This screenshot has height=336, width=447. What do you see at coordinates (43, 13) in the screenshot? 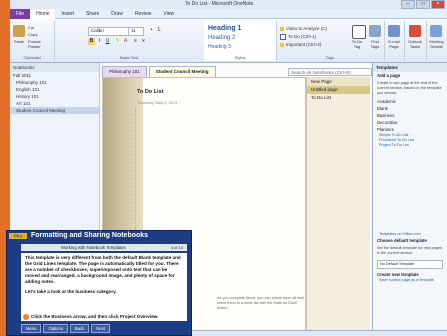
I see `tab-home: Home` at bounding box center [43, 13].